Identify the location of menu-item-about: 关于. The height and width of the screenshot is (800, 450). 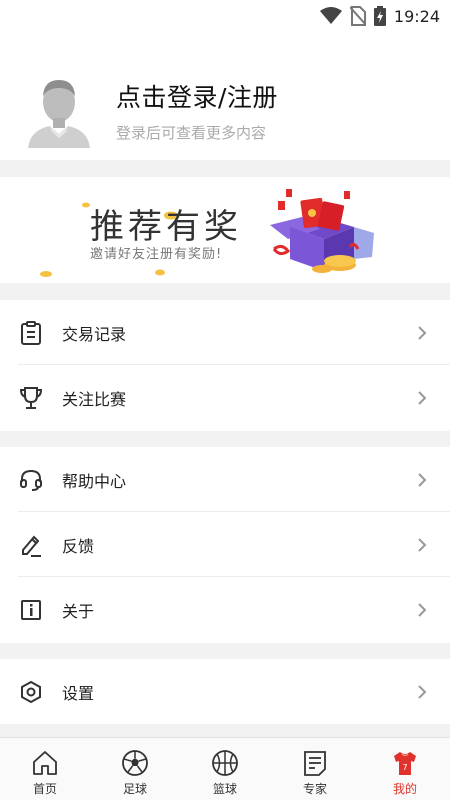
(225, 609).